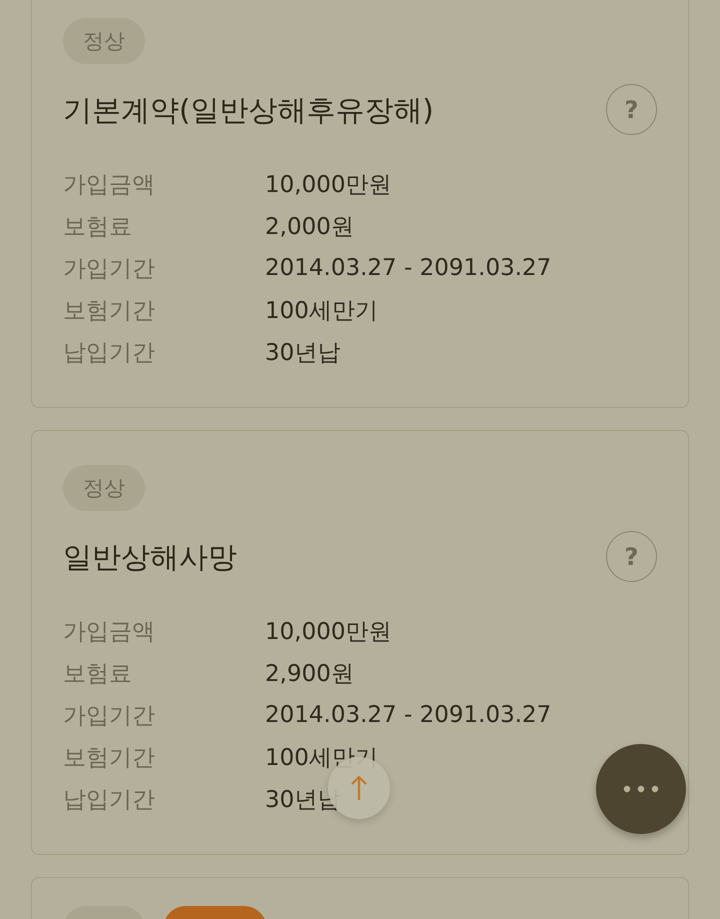  I want to click on coverage-title: 기본계약(일반상해후유장해), so click(248, 110).